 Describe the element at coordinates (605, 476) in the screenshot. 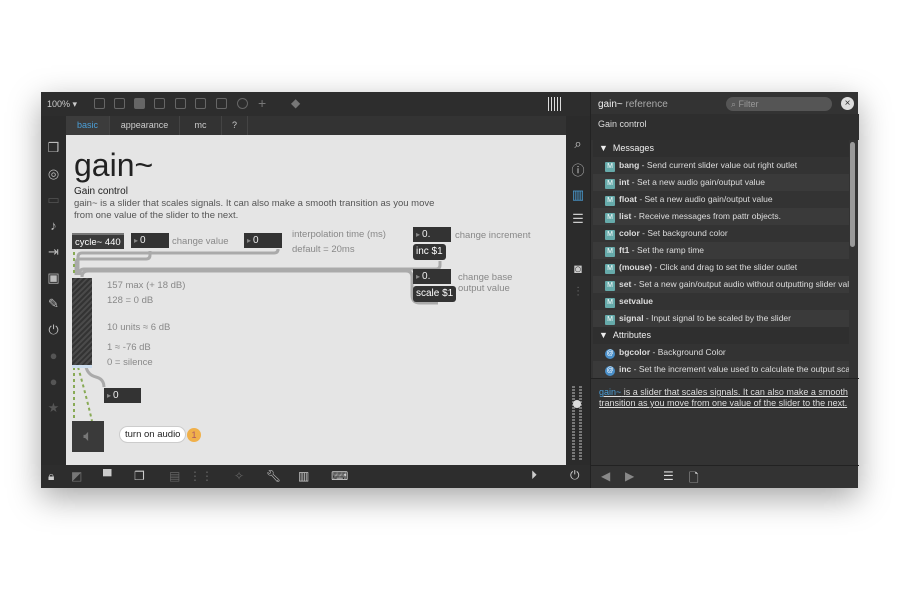

I see `back-icon: ◀` at that location.